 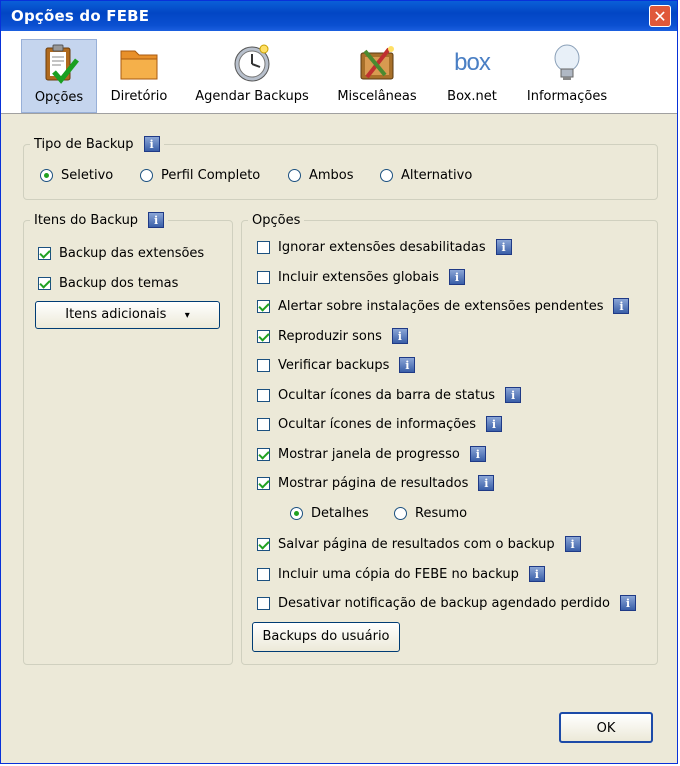 What do you see at coordinates (276, 220) in the screenshot?
I see `options-legend: Opções` at bounding box center [276, 220].